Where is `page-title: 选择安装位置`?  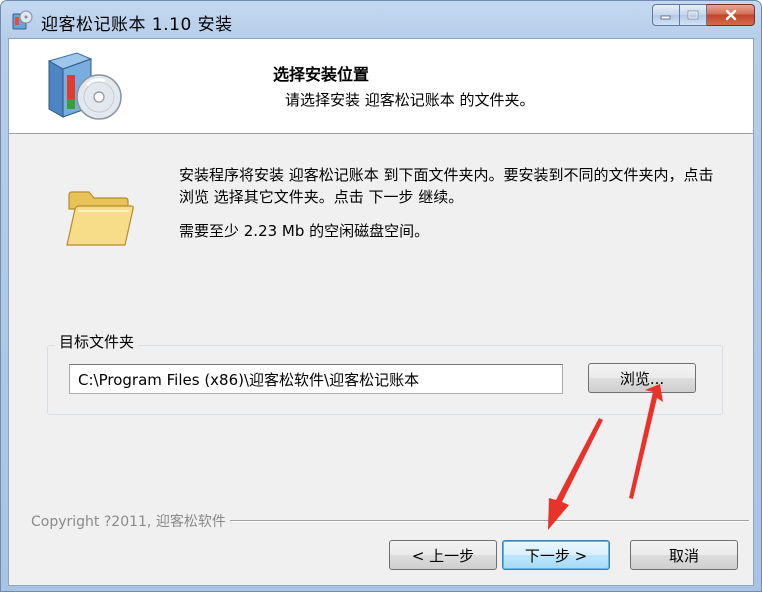
page-title: 选择安装位置 is located at coordinates (321, 74).